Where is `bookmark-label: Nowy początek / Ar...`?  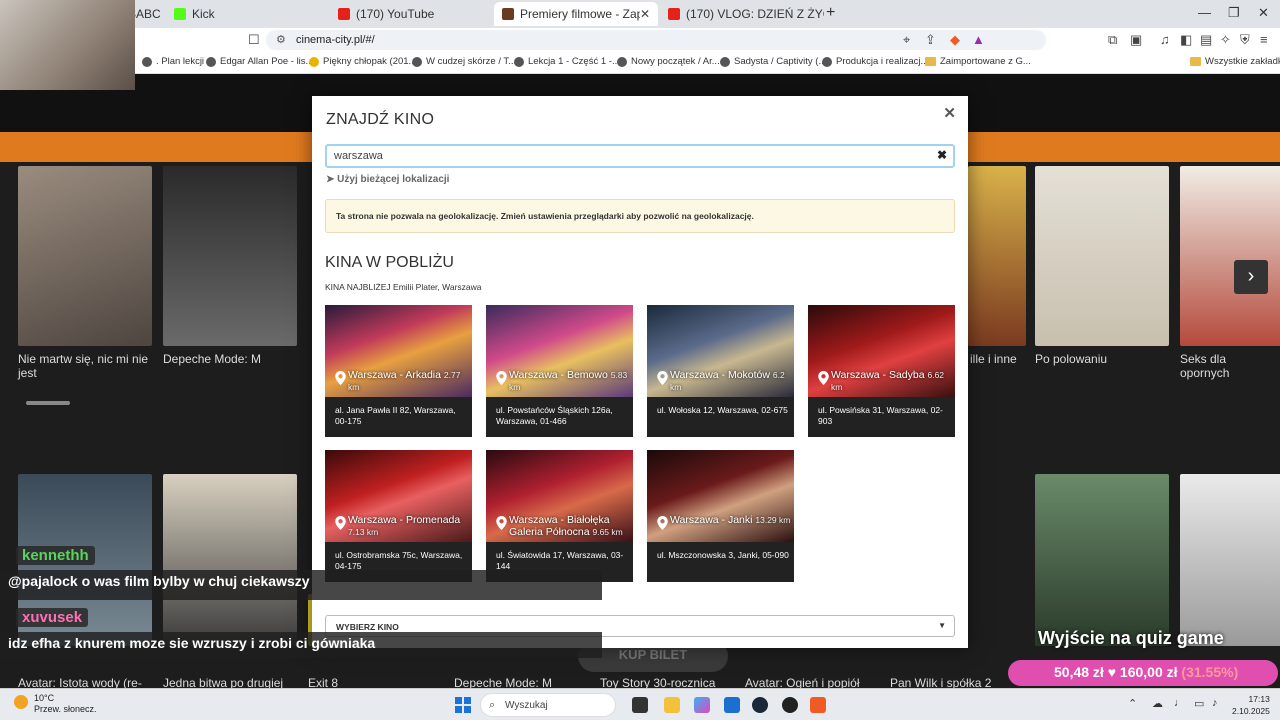 bookmark-label: Nowy początek / Ar... is located at coordinates (675, 61).